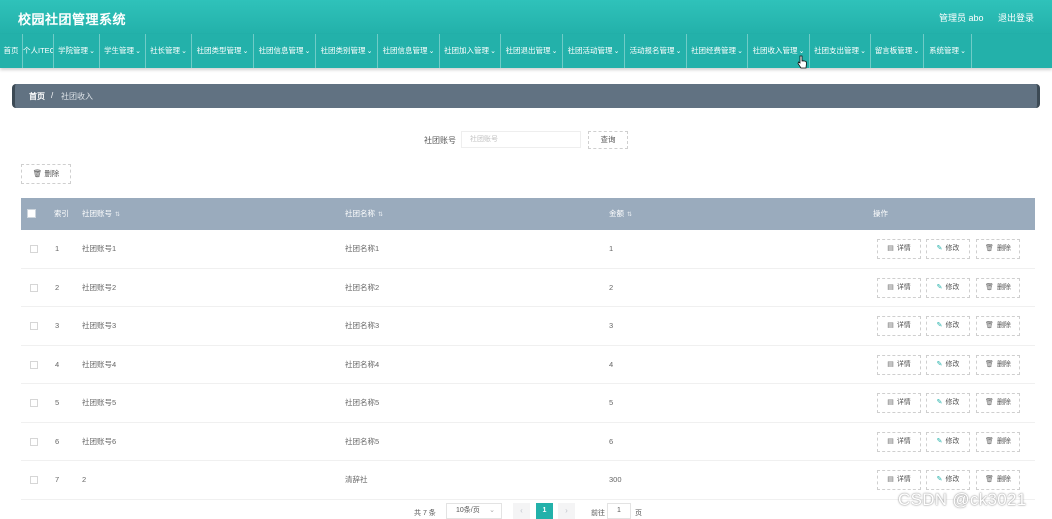 This screenshot has height=519, width=1052. I want to click on prev-page-button: ‹, so click(521, 511).